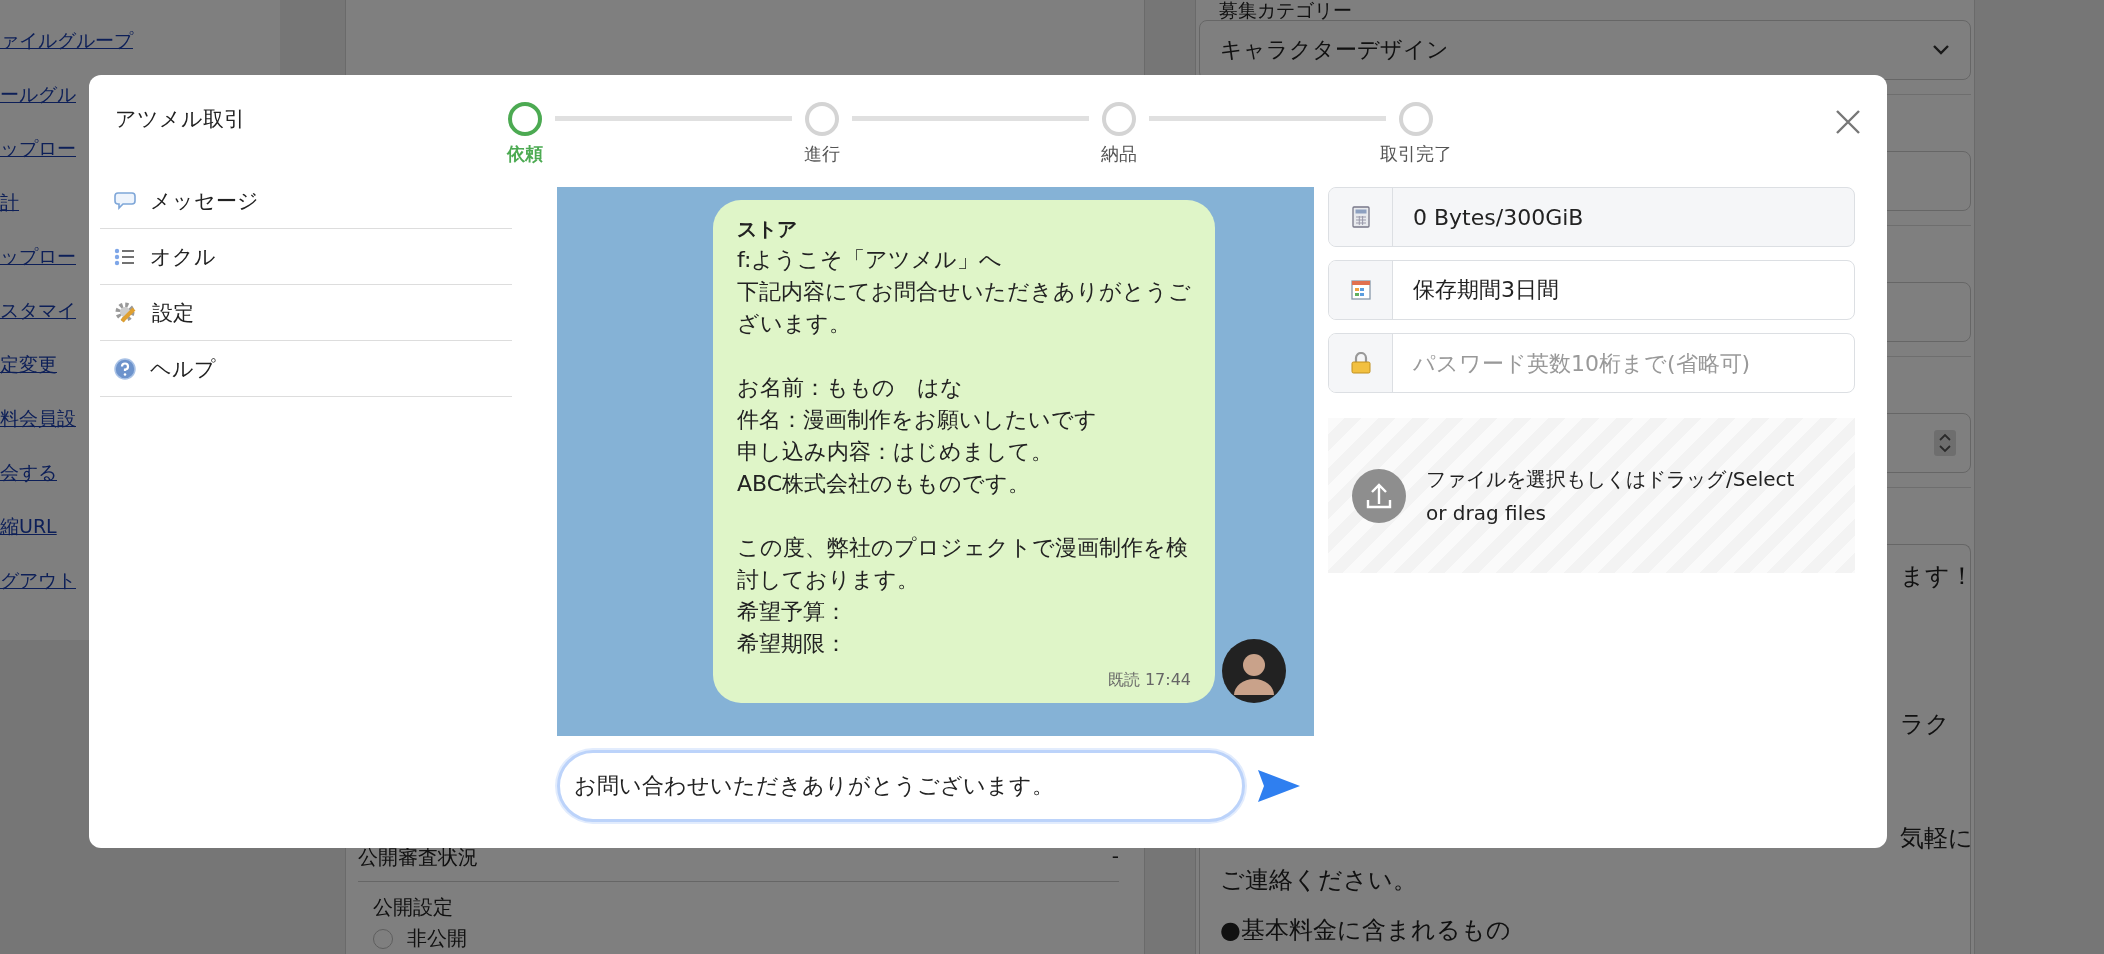 The width and height of the screenshot is (2104, 954). Describe the element at coordinates (1611, 496) in the screenshot. I see `upload-prompt: ファイルを選択もしくはドラッグ/Select or drag files` at that location.